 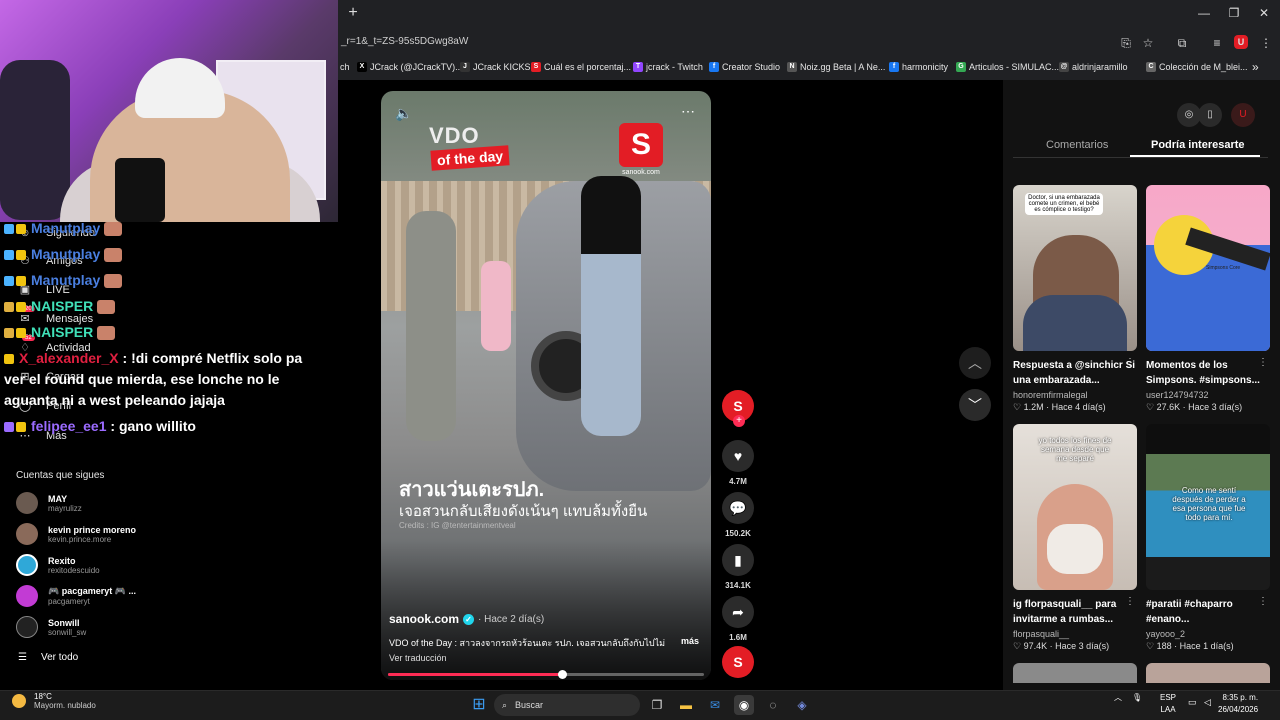 What do you see at coordinates (562, 674) in the screenshot?
I see `progress-handle` at bounding box center [562, 674].